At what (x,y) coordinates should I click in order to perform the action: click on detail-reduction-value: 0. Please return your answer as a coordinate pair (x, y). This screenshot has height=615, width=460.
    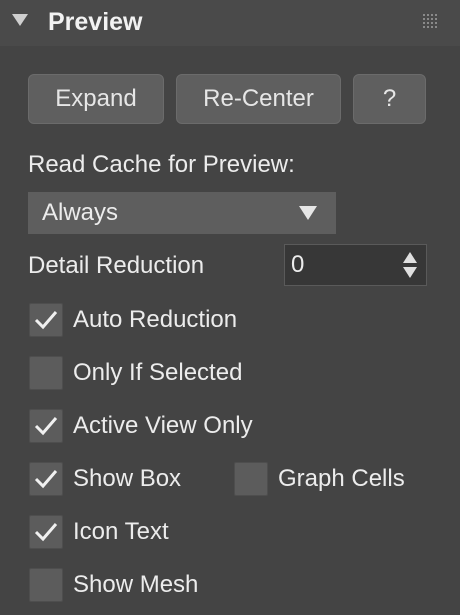
    Looking at the image, I should click on (297, 265).